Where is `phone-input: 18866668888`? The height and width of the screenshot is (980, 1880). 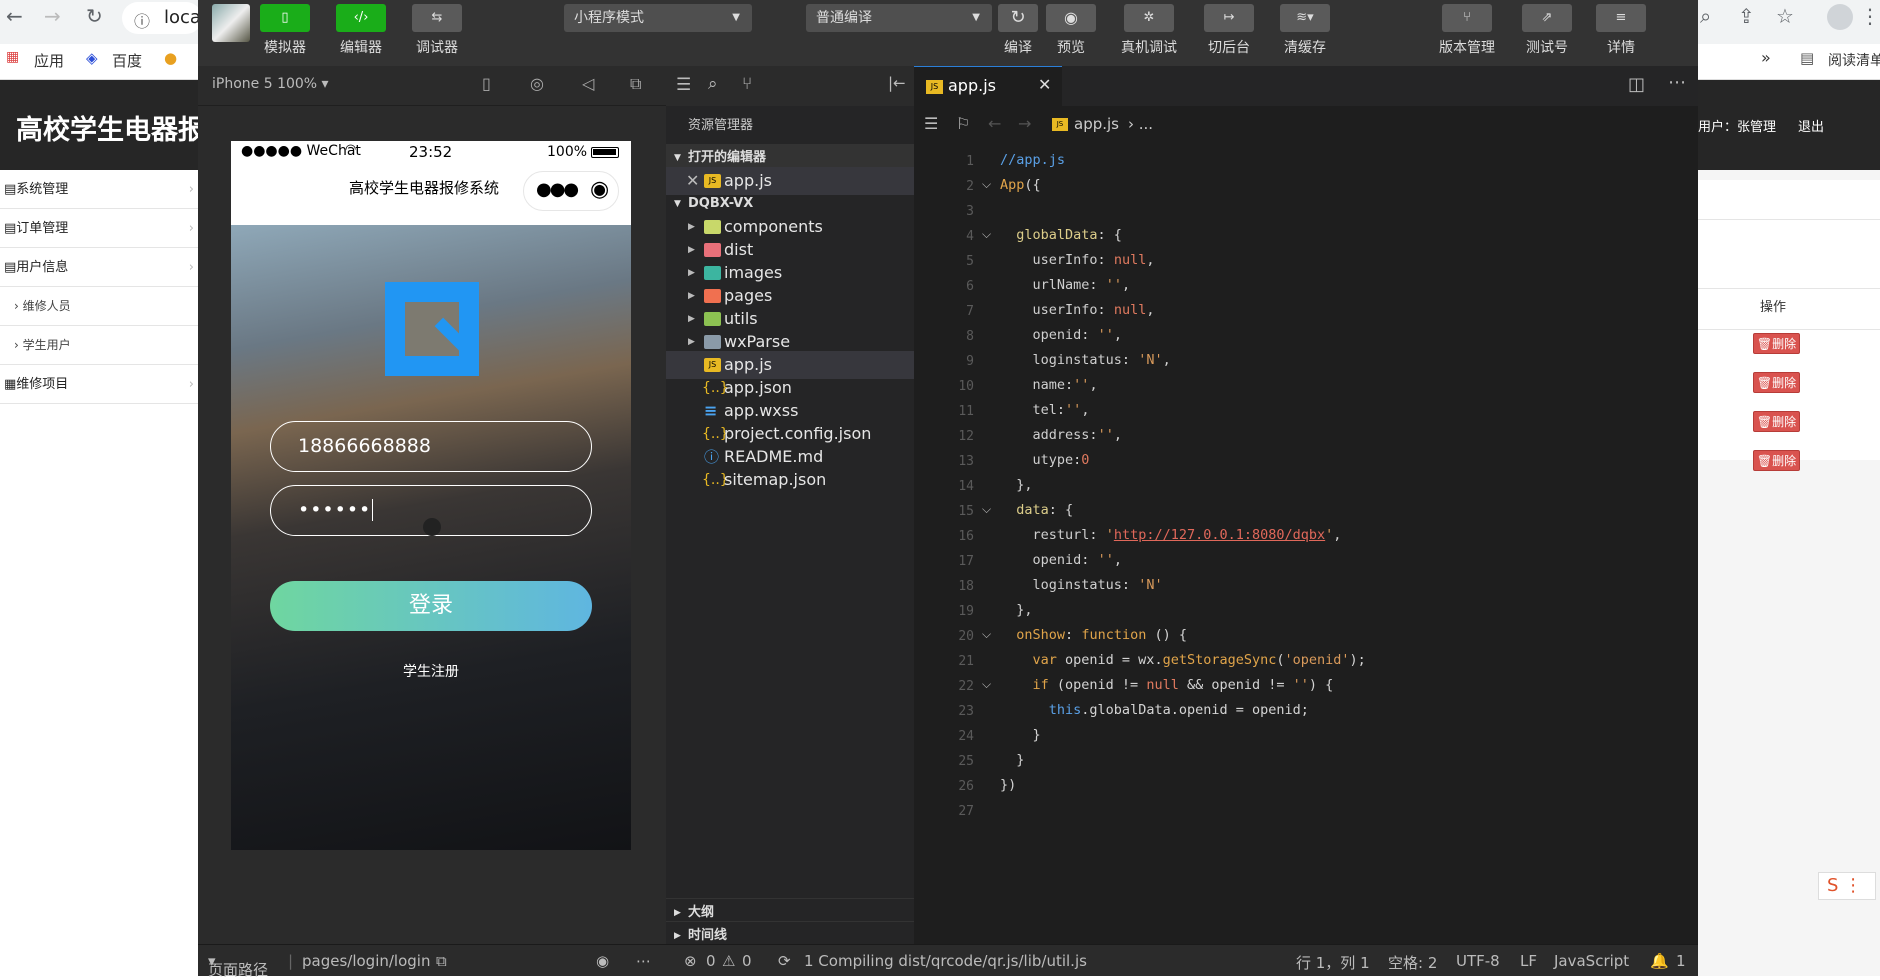
phone-input: 18866668888 is located at coordinates (431, 446).